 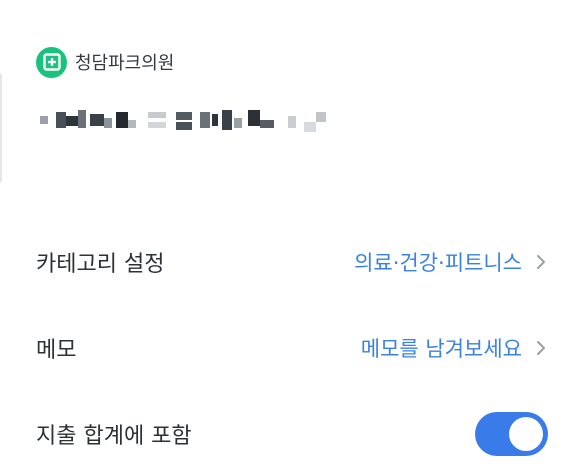 What do you see at coordinates (292, 262) in the screenshot?
I see `category-setting-row: 카테고리 설정 의료·건강·피트니스` at bounding box center [292, 262].